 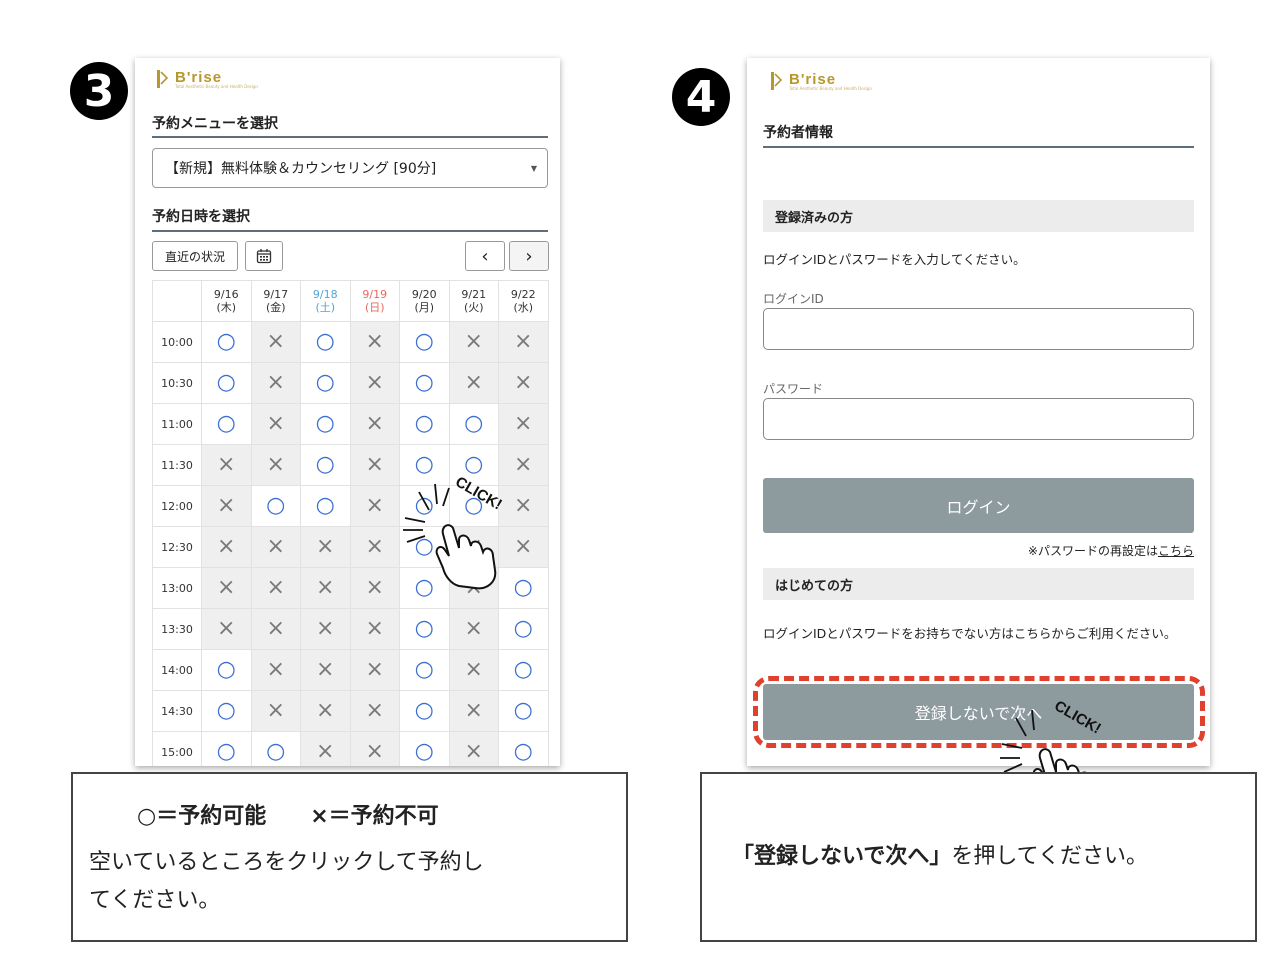 I want to click on login-id-input, so click(x=978, y=329).